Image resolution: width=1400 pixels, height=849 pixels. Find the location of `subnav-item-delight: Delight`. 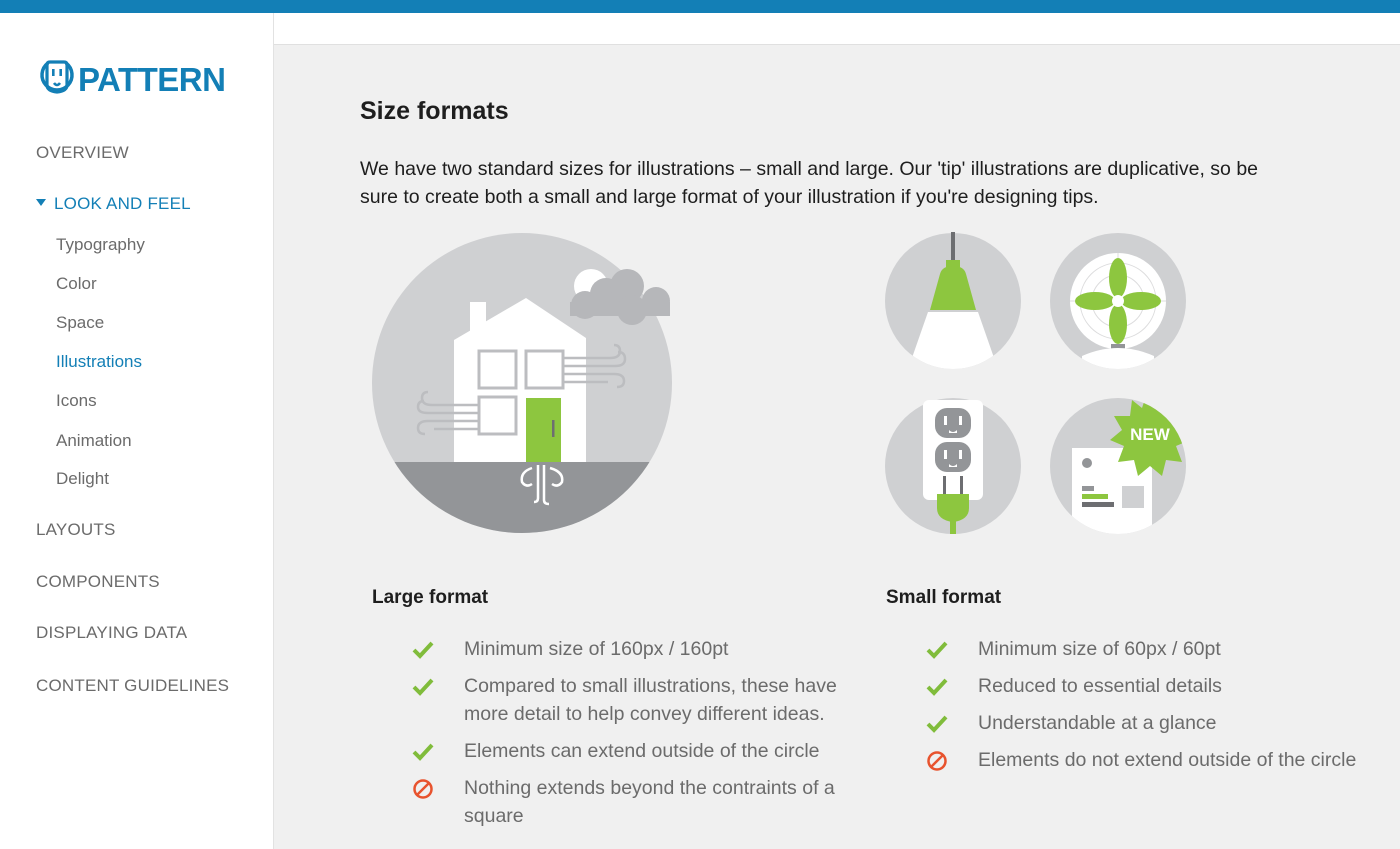

subnav-item-delight: Delight is located at coordinates (82, 479).